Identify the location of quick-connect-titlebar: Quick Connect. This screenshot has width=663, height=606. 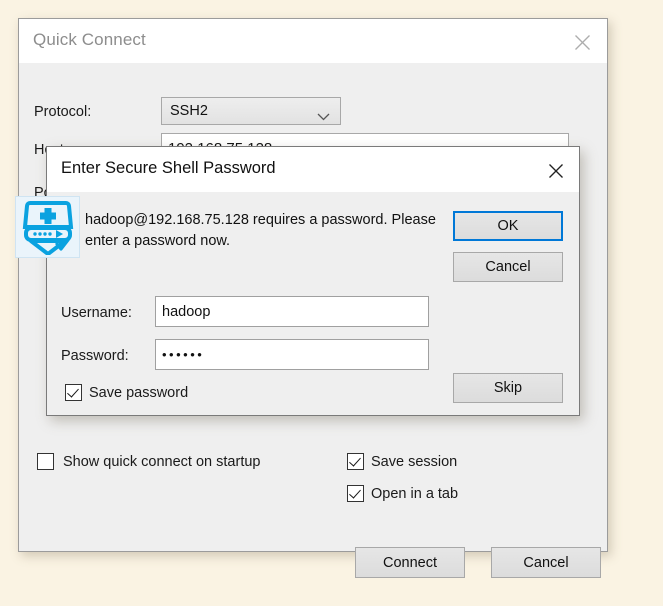
(313, 41).